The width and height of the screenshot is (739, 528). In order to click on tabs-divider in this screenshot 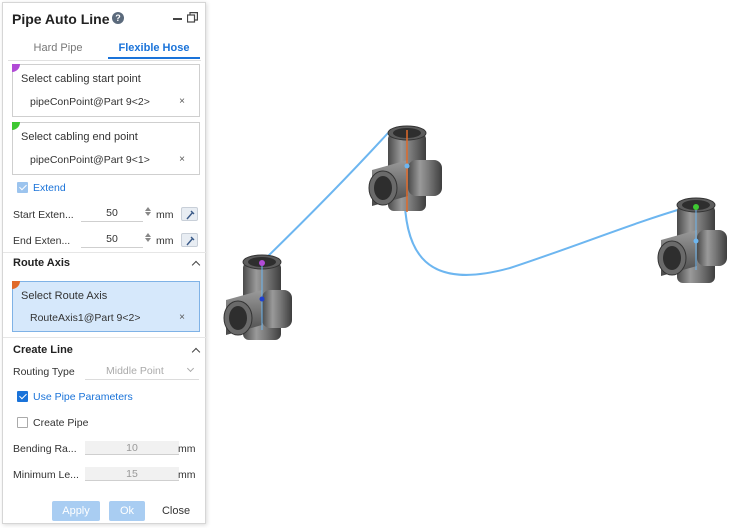, I will do `click(104, 60)`.